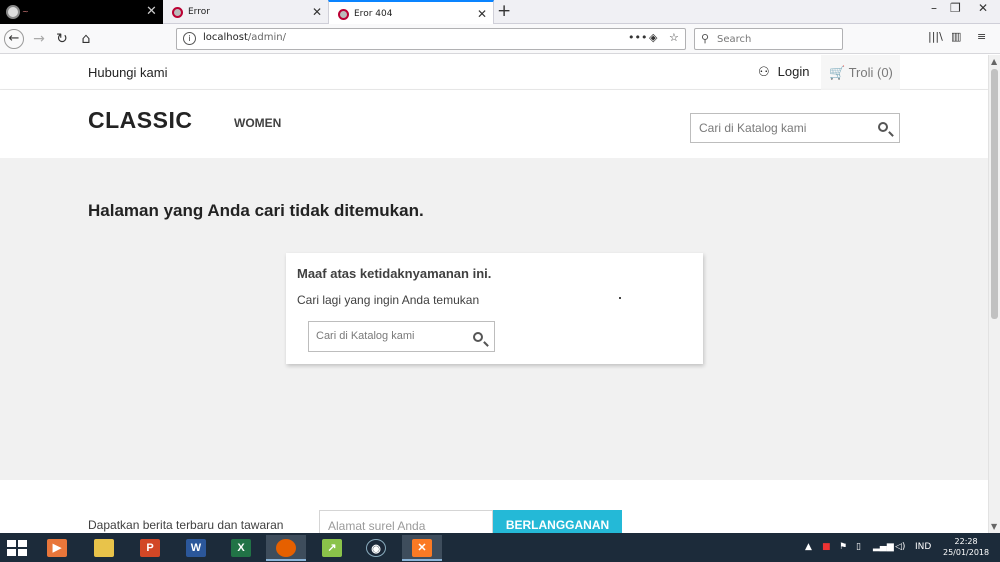 This screenshot has width=1000, height=562. Describe the element at coordinates (25, 11) in the screenshot. I see `app-logo: ~` at that location.